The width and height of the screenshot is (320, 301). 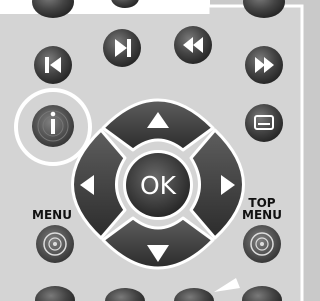 I want to click on info-button, so click(x=53, y=126).